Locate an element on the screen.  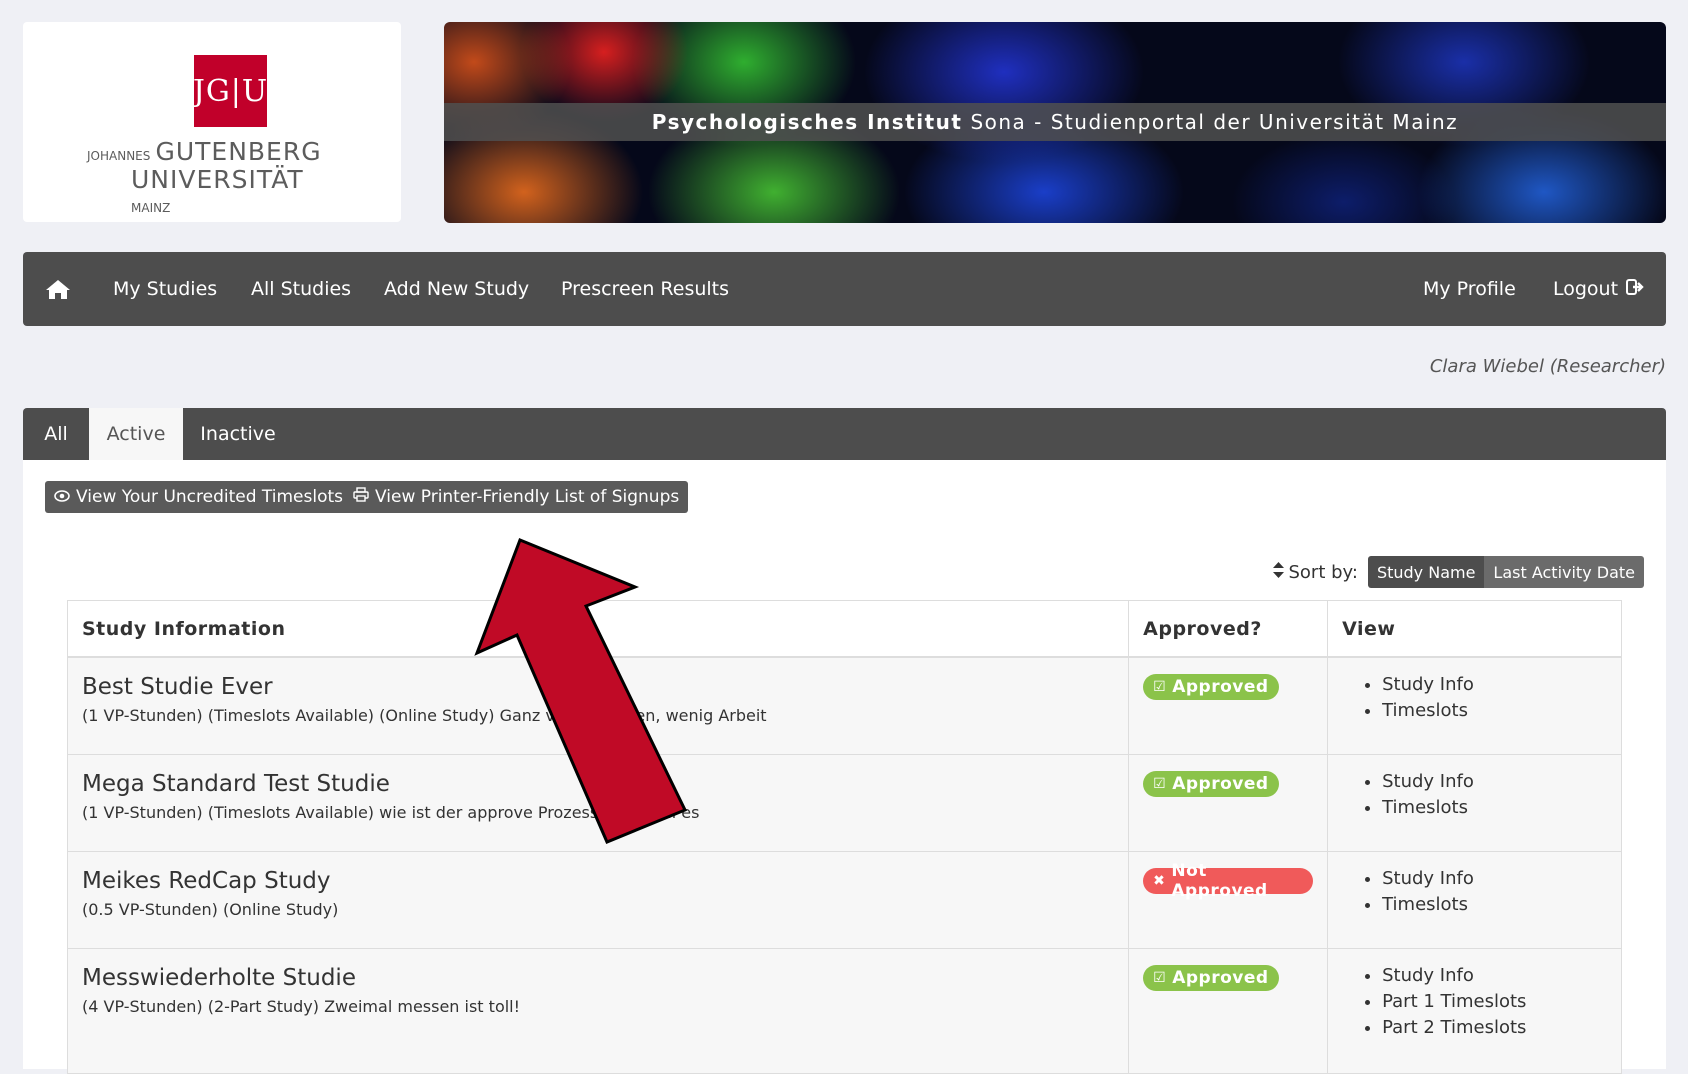
eye-icon is located at coordinates (62, 497).